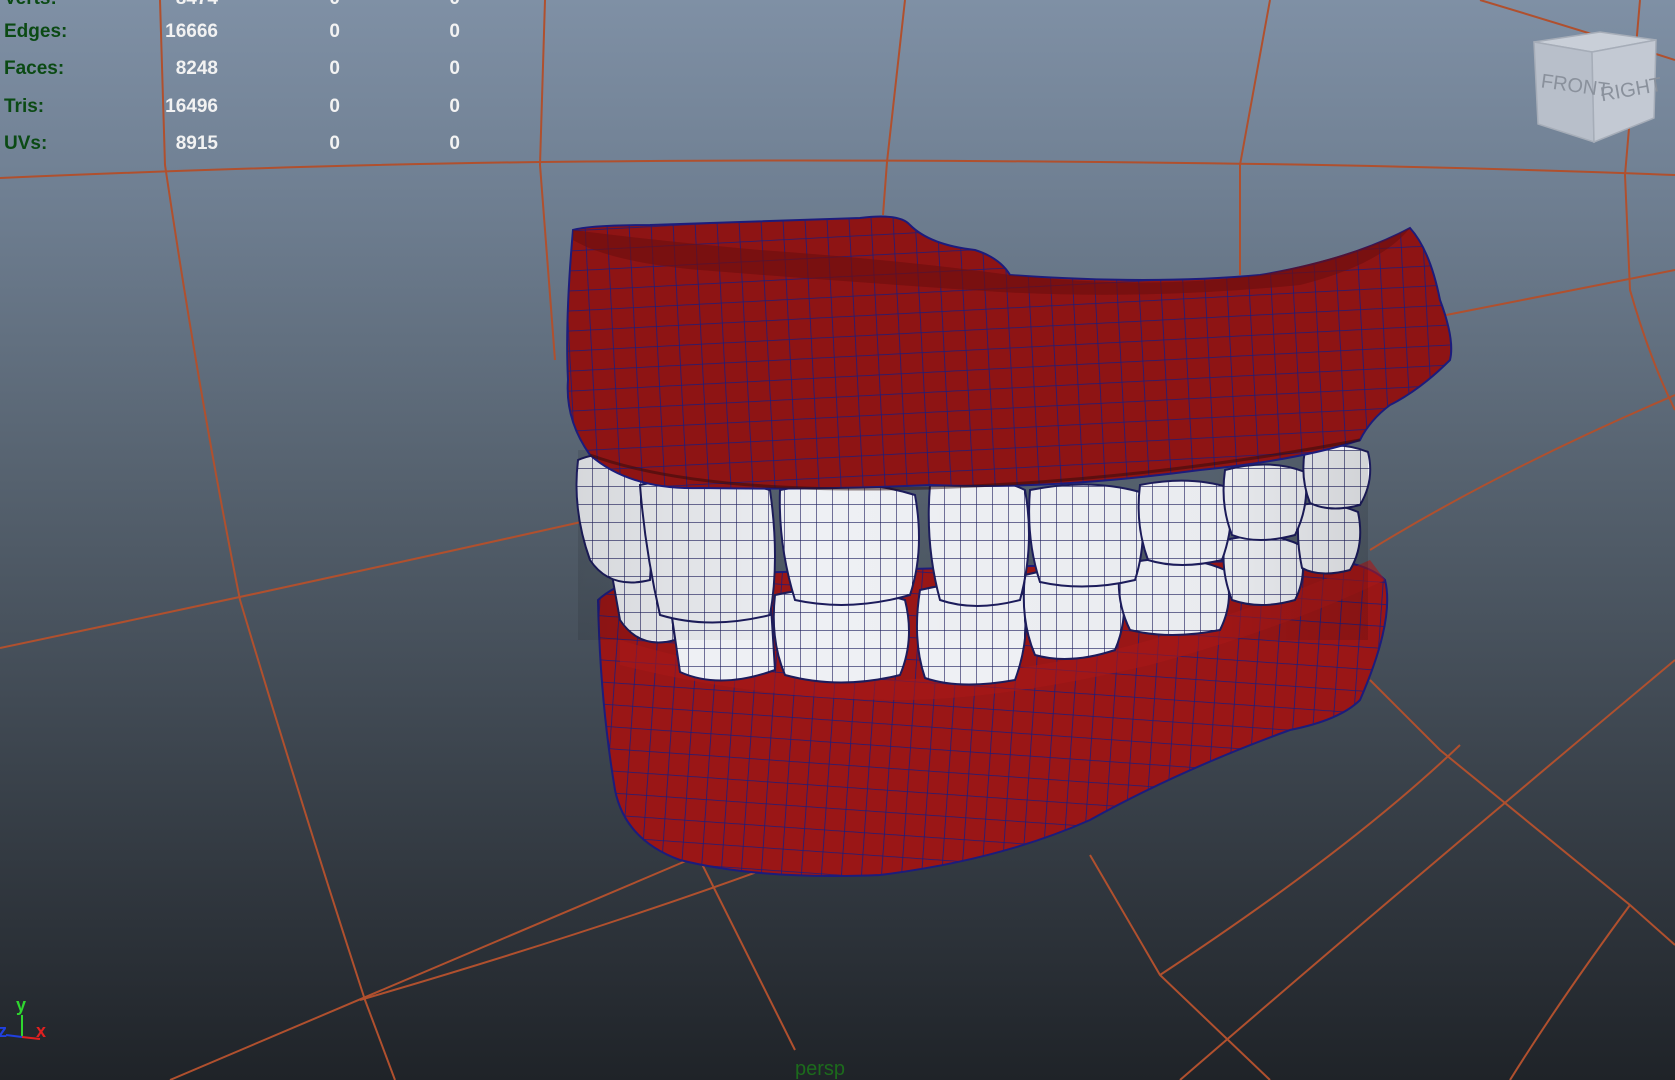  What do you see at coordinates (235, 145) in the screenshot?
I see `hud-row-uvs: UVs: 8915 0 0` at bounding box center [235, 145].